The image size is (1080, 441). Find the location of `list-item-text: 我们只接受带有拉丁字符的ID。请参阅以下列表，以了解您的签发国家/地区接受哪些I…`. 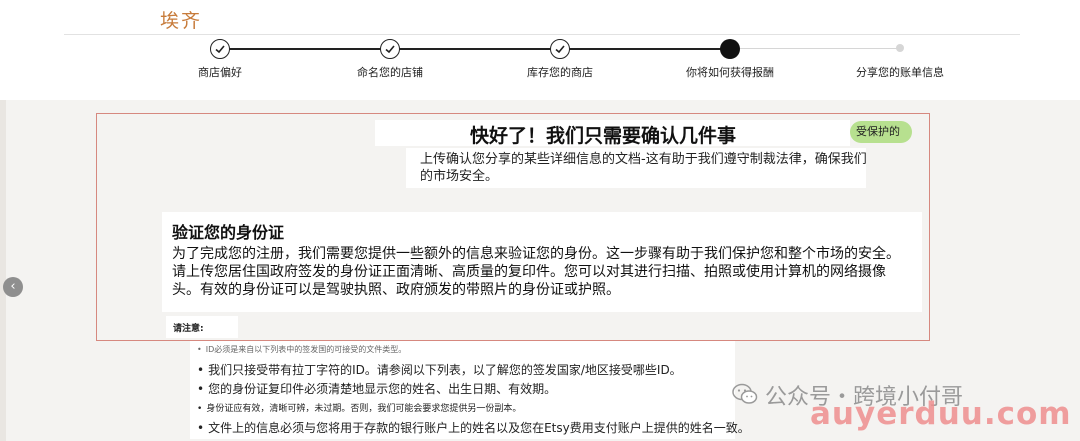

list-item-text: 我们只接受带有拉丁字符的ID。请参阅以下列表，以了解您的签发国家/地区接受哪些I… is located at coordinates (445, 370).